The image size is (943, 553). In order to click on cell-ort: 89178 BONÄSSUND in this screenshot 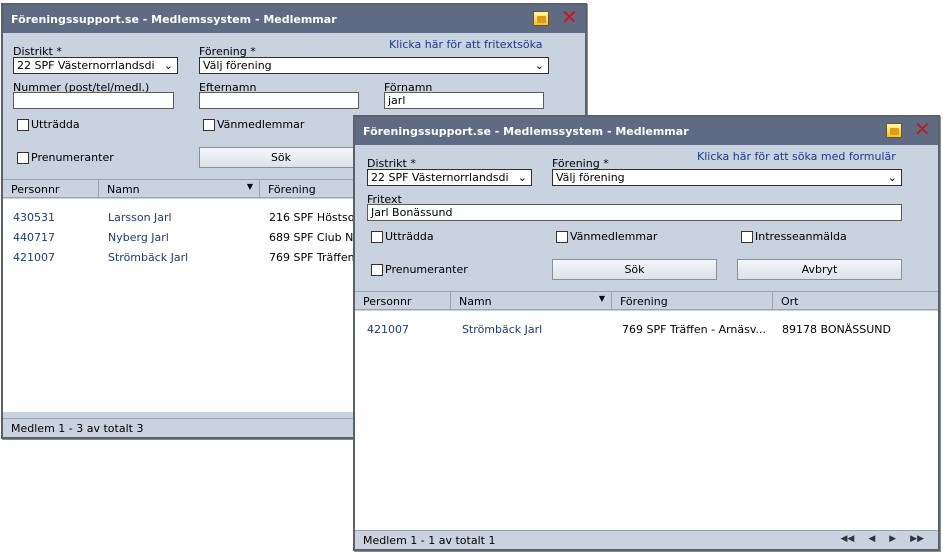, I will do `click(836, 329)`.